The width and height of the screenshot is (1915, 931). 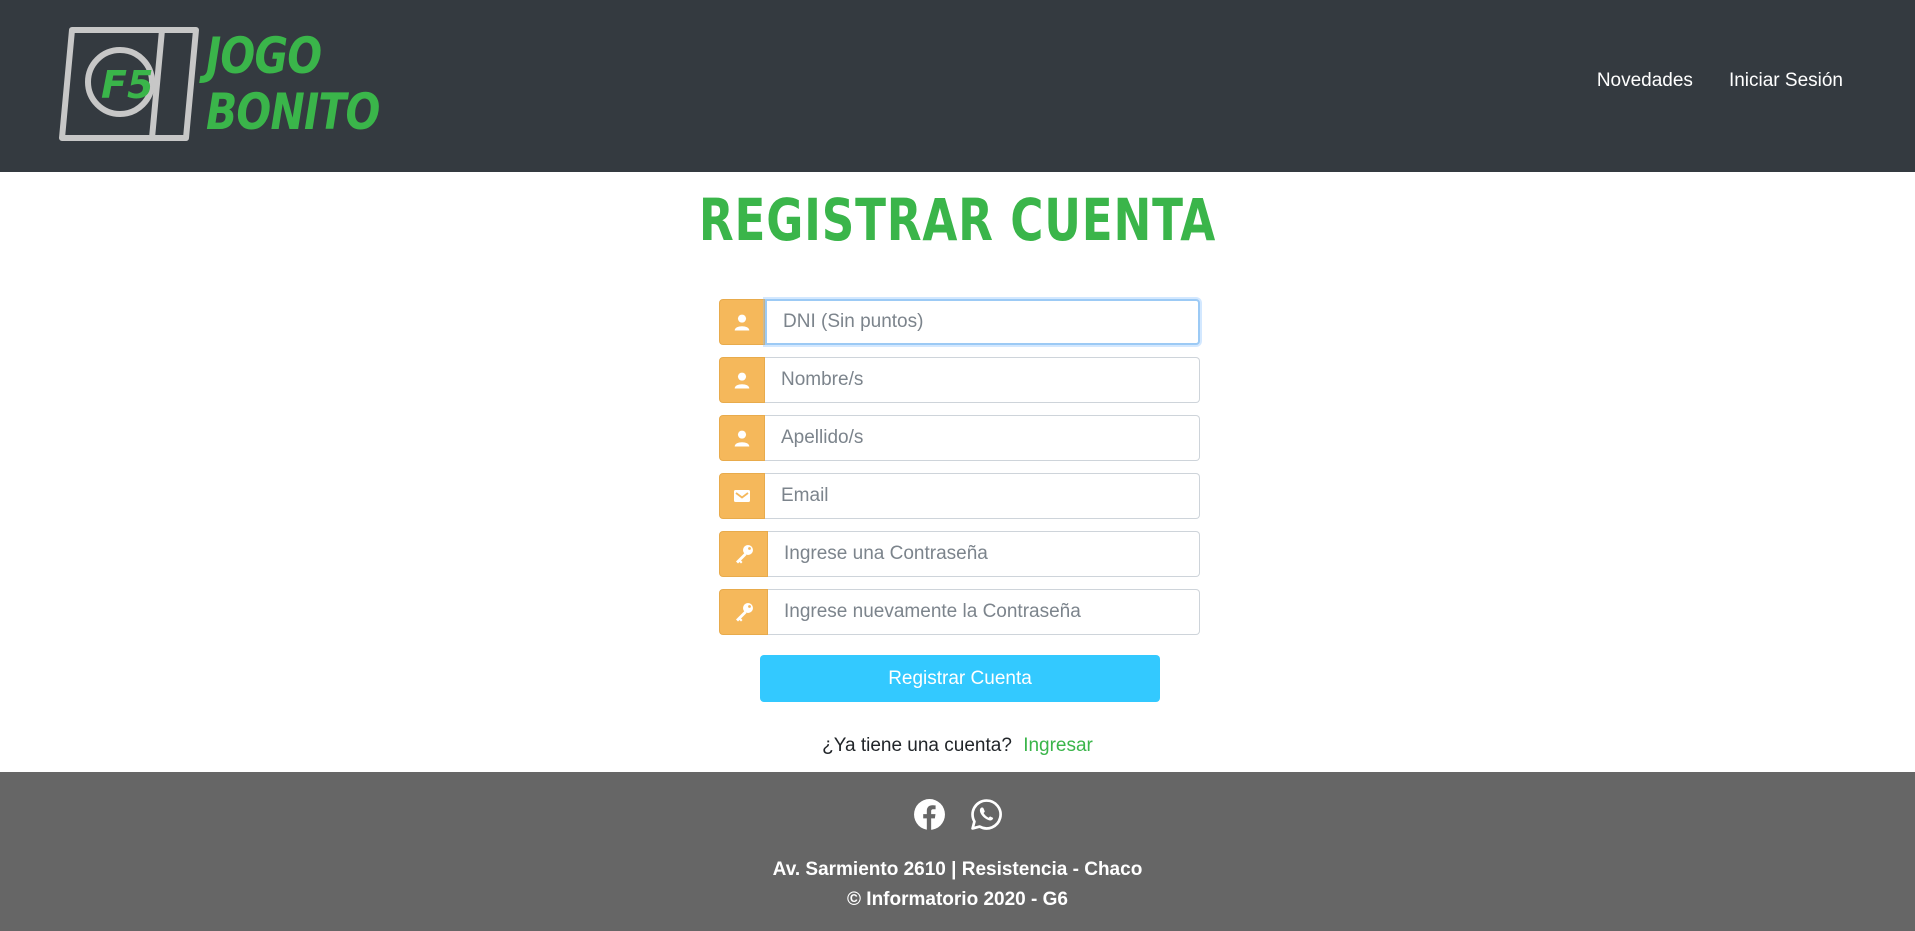 What do you see at coordinates (957, 220) in the screenshot?
I see `page-title: REGISTRAR CUENTA` at bounding box center [957, 220].